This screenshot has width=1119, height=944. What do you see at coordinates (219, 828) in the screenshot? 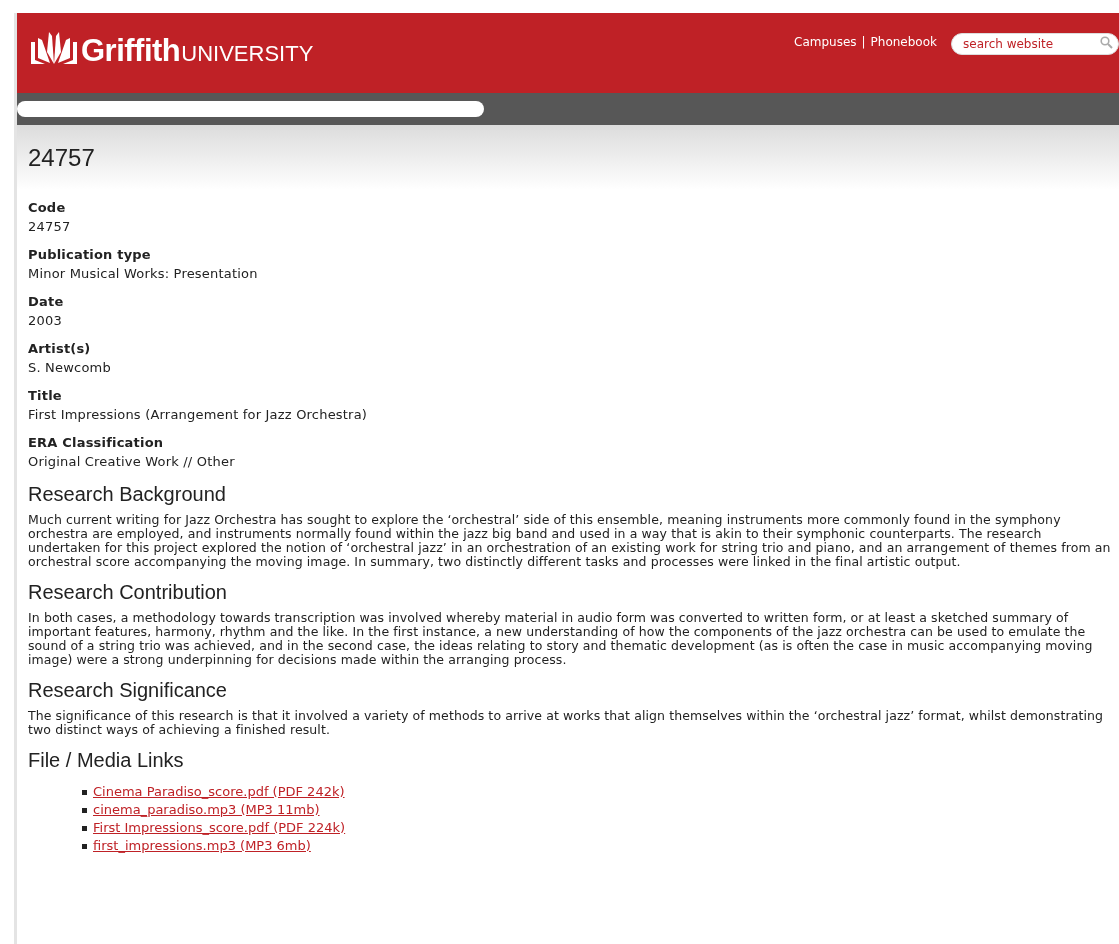
I see `file-link: First Impressions_score.pdf (PDF 224k)` at bounding box center [219, 828].